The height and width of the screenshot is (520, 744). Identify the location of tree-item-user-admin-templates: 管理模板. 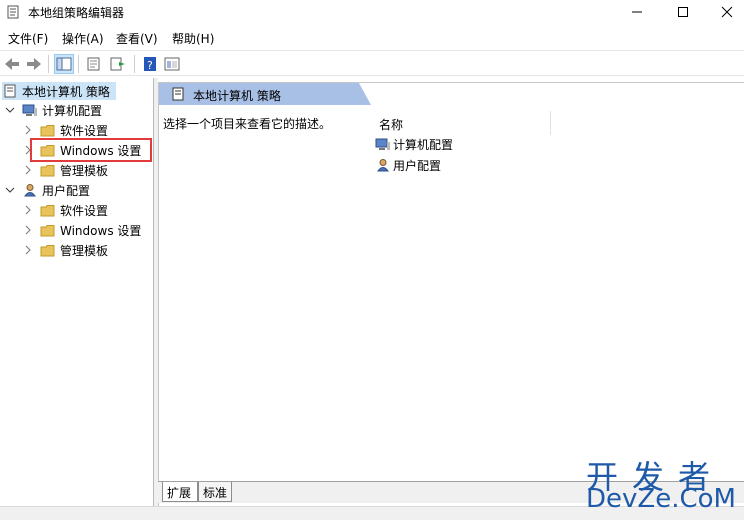
(65, 250).